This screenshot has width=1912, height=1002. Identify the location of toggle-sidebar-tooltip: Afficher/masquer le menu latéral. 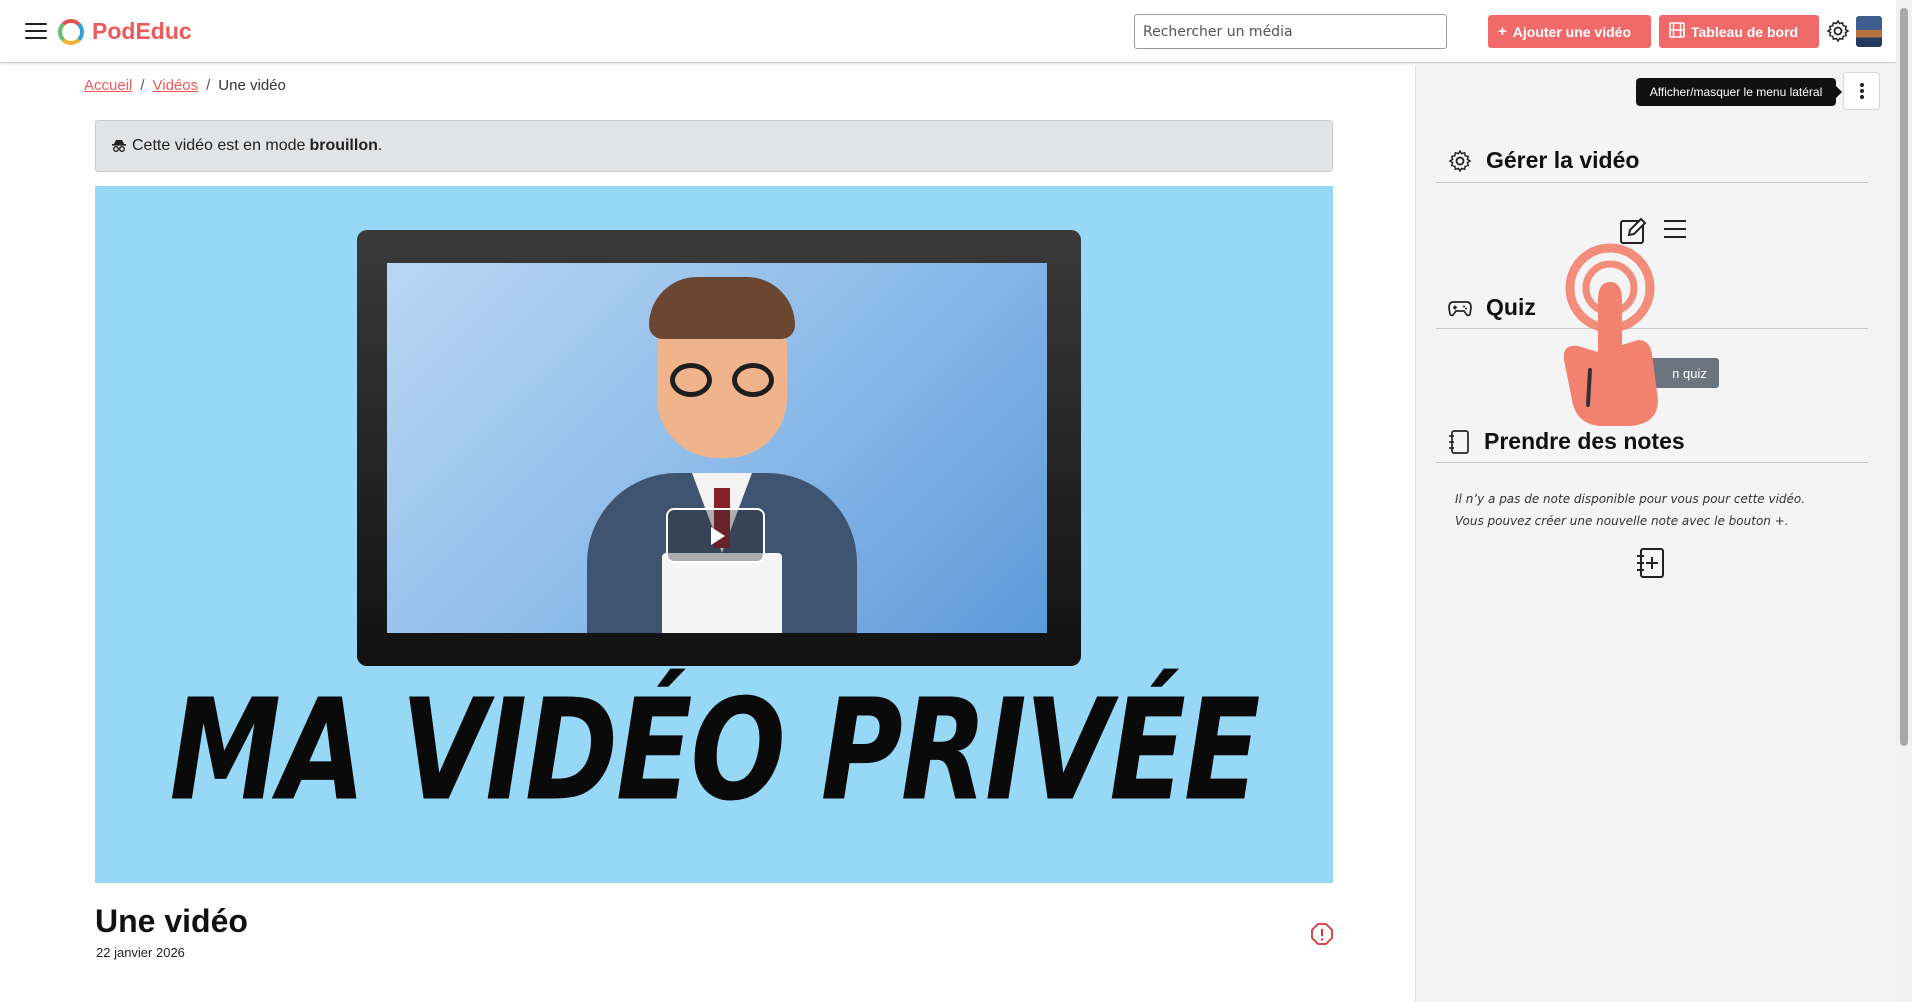
(1739, 92).